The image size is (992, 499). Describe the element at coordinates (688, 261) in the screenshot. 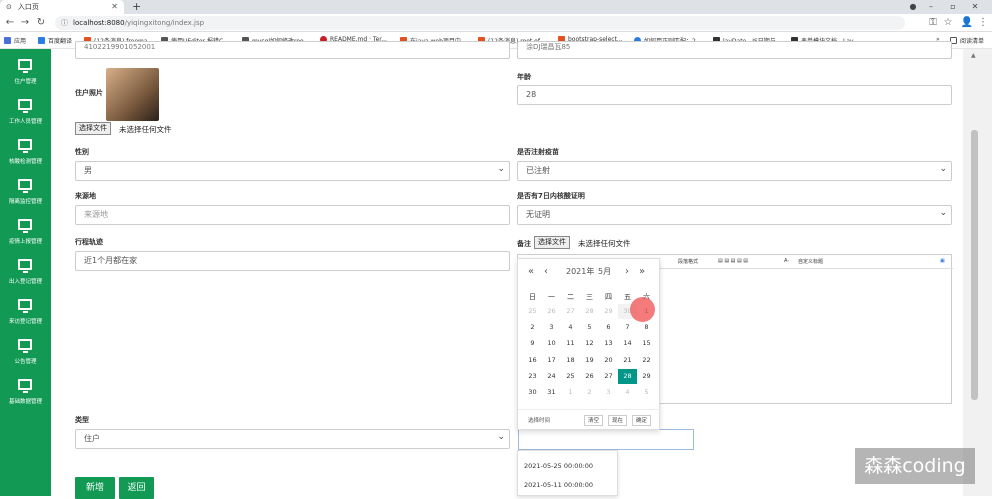

I see `paragraph-format-dropdown: 段落格式` at that location.